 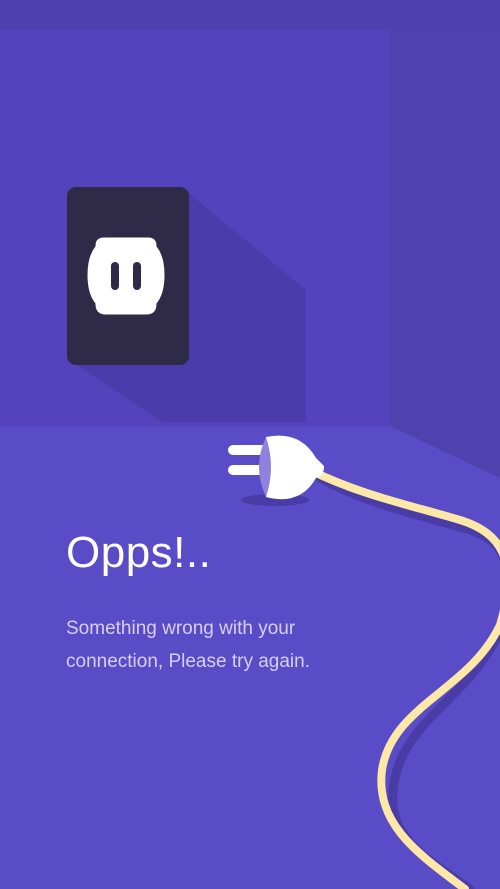 I want to click on error-title: Opps!.., so click(x=139, y=552).